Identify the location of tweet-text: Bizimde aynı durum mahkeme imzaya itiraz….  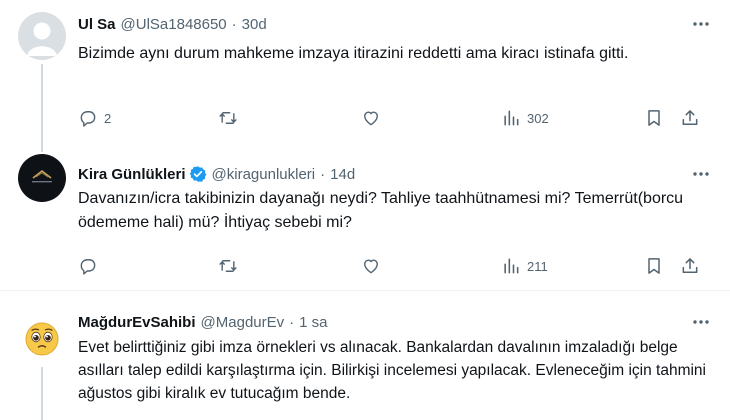
(353, 53).